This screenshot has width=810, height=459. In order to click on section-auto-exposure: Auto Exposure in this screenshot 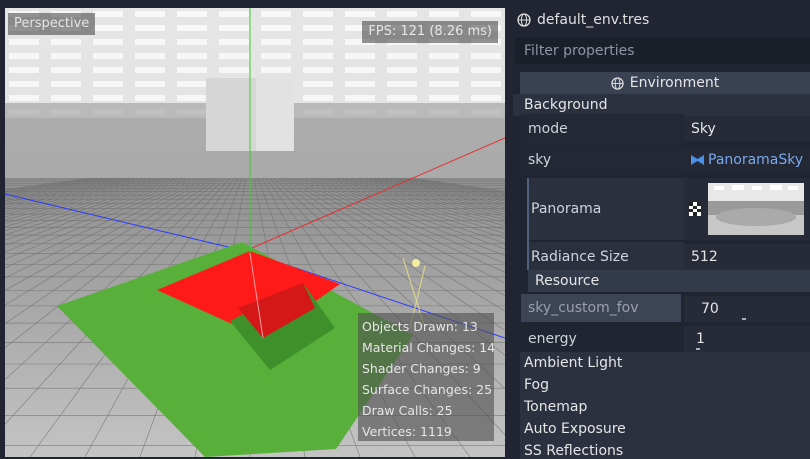, I will do `click(665, 429)`.